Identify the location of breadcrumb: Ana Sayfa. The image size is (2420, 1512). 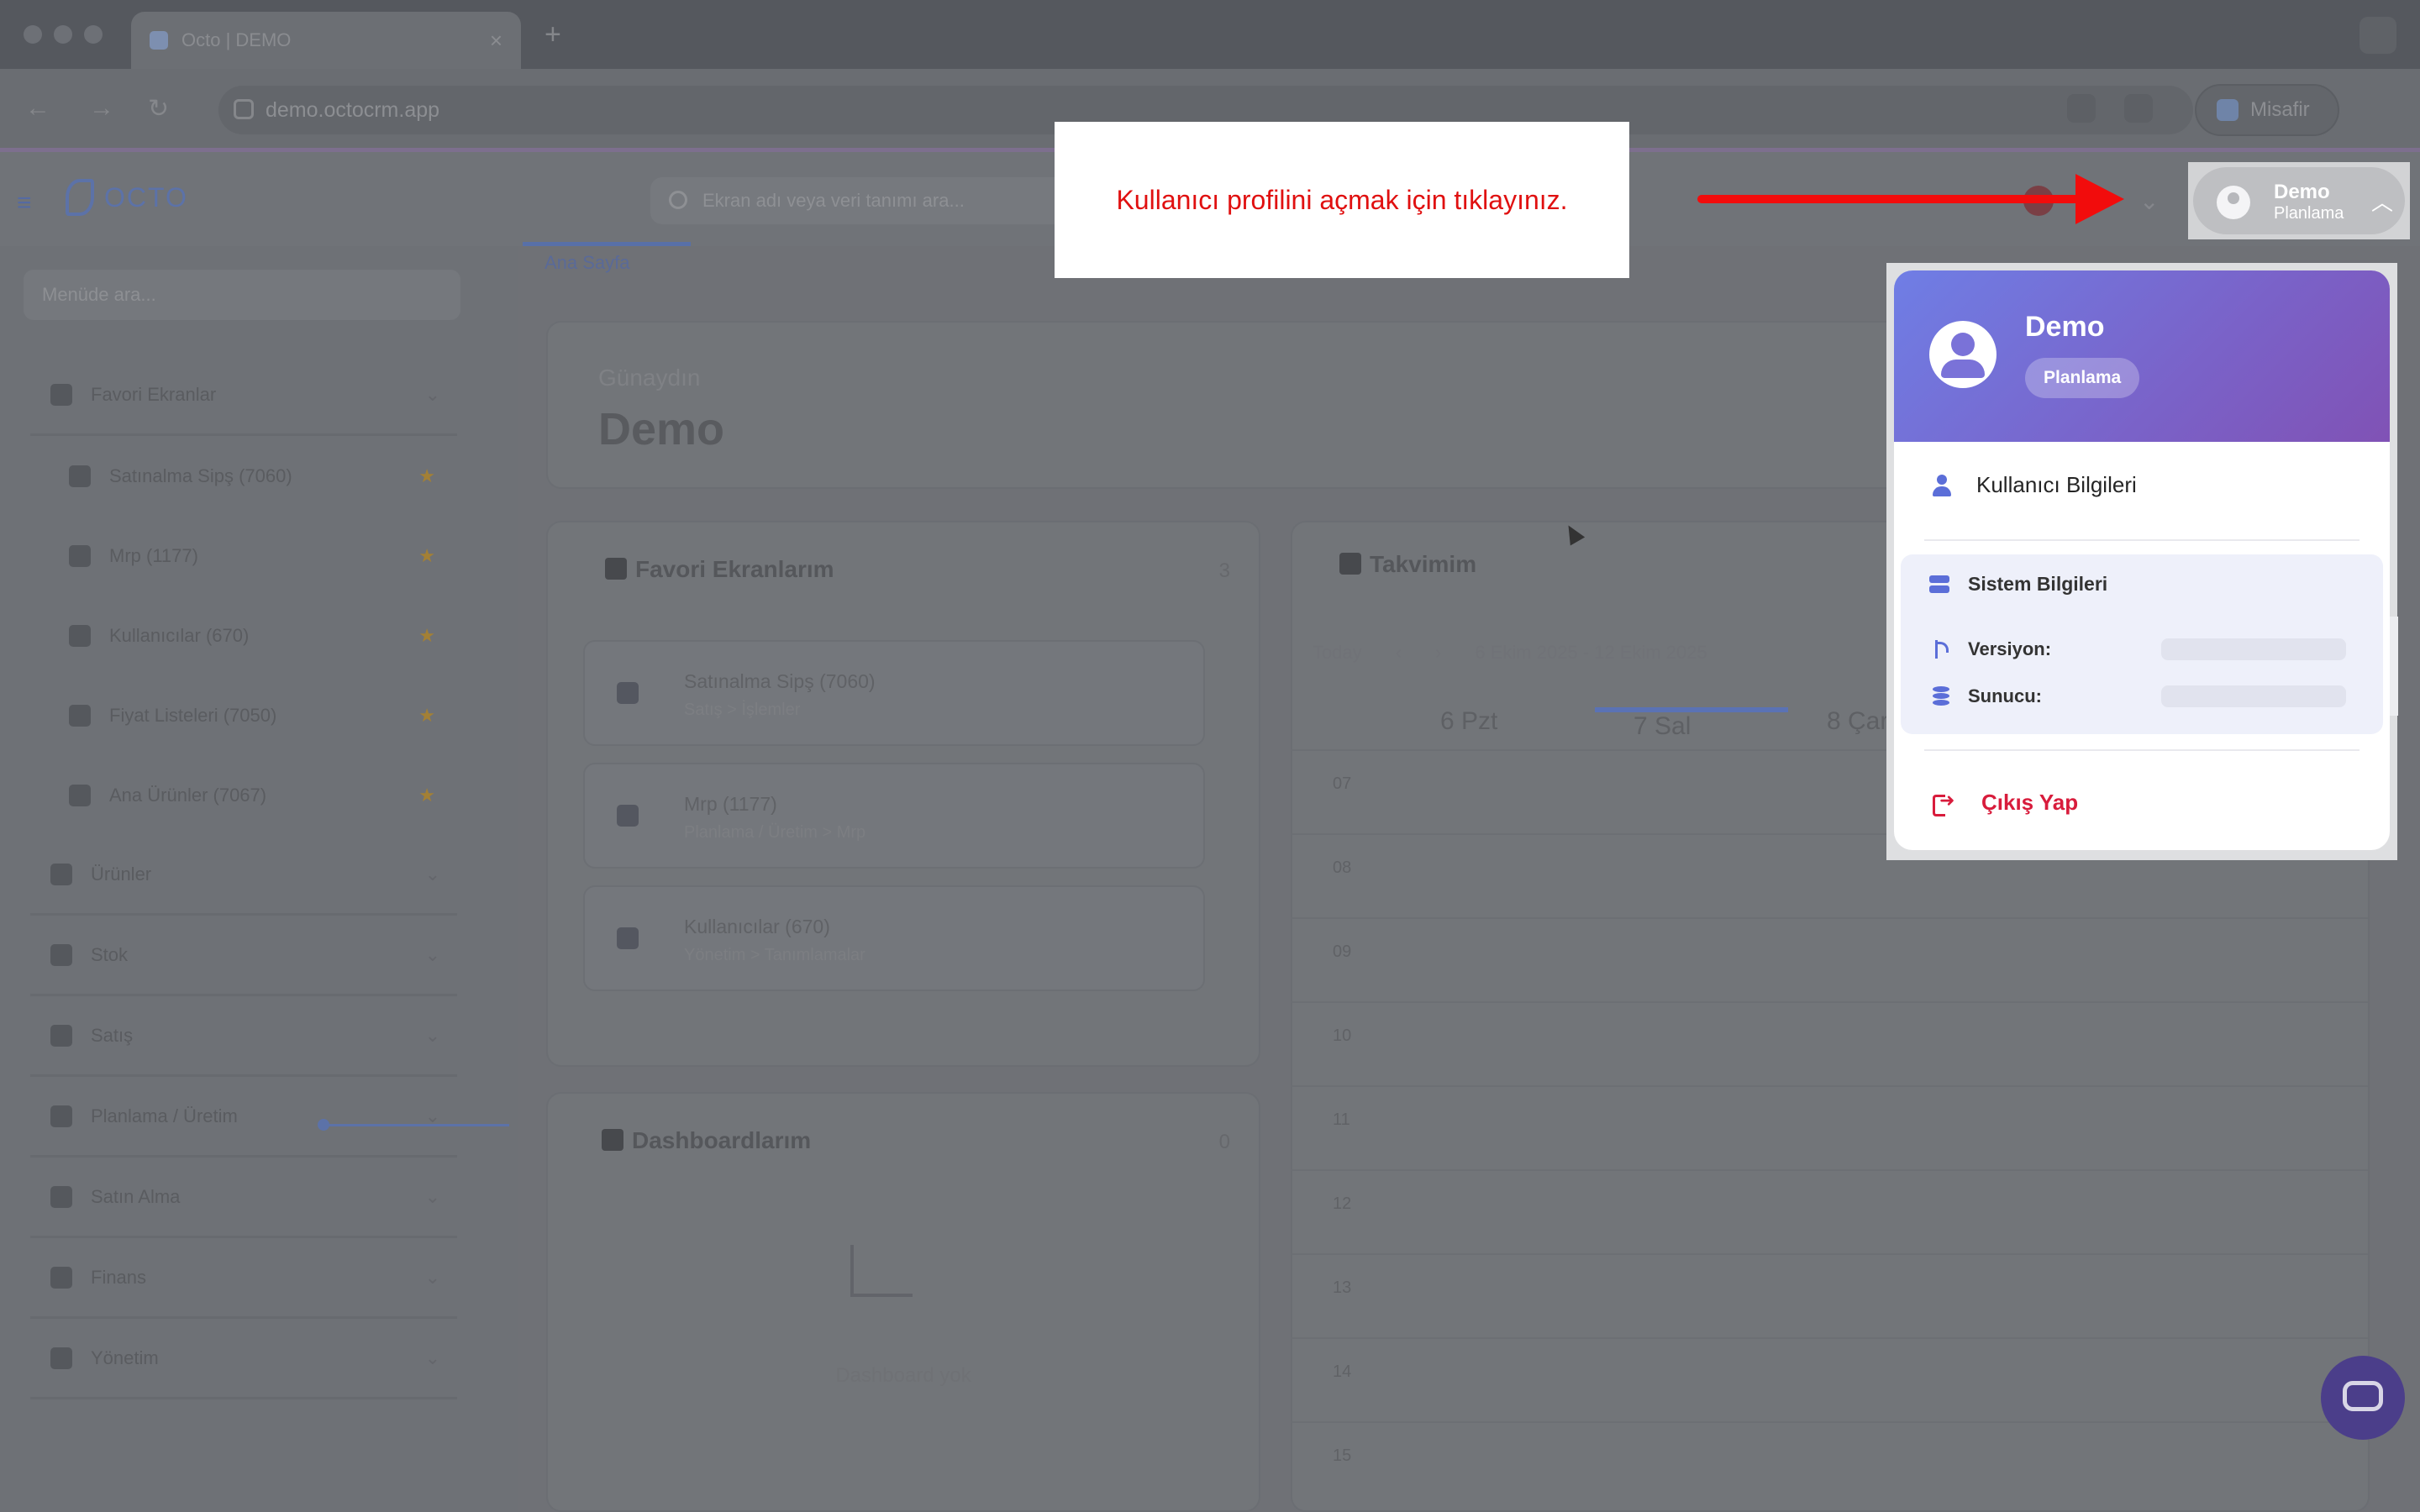
(607, 258).